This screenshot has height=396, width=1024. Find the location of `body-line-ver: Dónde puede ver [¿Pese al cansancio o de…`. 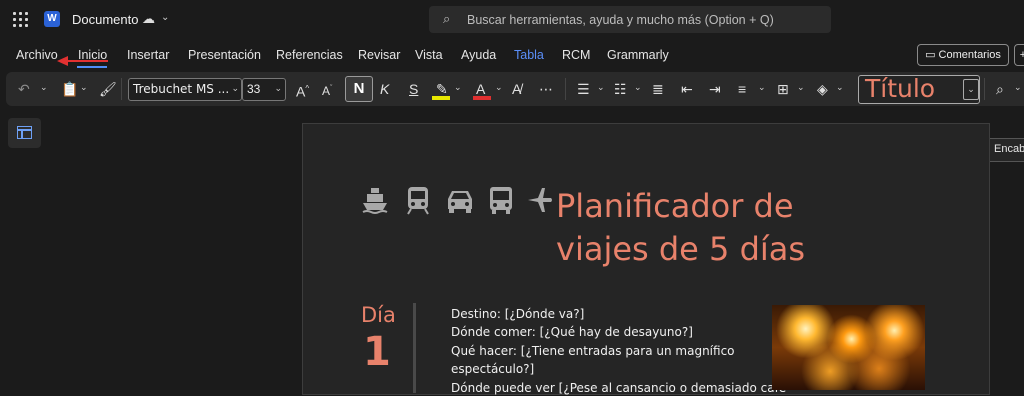

body-line-ver: Dónde puede ver [¿Pese al cansancio o de… is located at coordinates (618, 388).